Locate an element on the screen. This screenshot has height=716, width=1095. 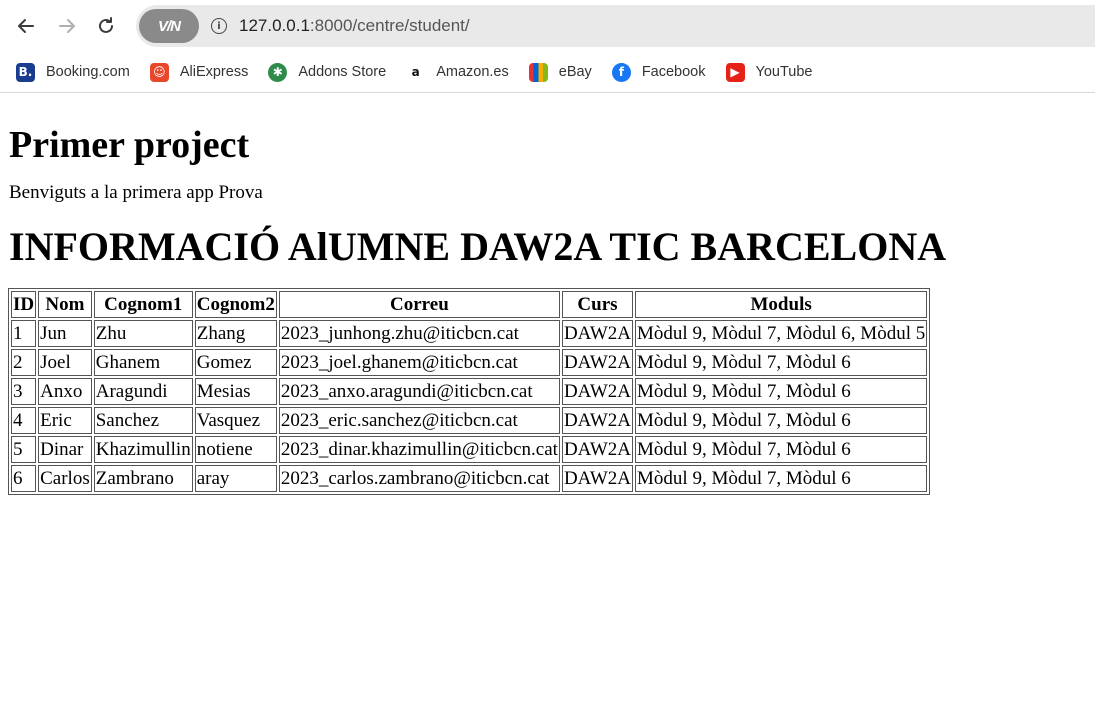
table-cell: Sanchez is located at coordinates (143, 420).